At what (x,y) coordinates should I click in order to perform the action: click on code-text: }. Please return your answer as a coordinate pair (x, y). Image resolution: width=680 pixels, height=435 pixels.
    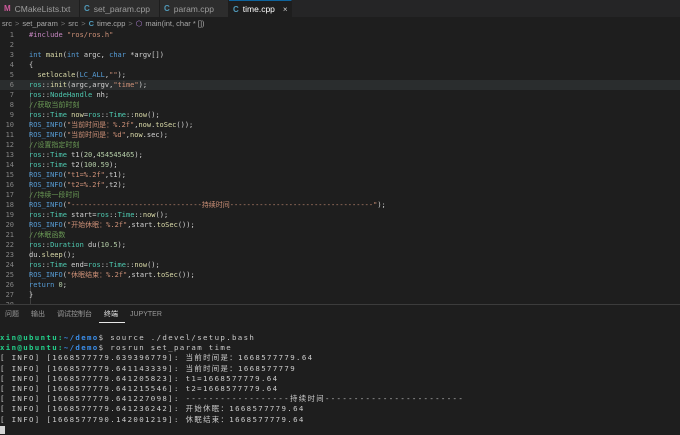
    Looking at the image, I should click on (31, 295).